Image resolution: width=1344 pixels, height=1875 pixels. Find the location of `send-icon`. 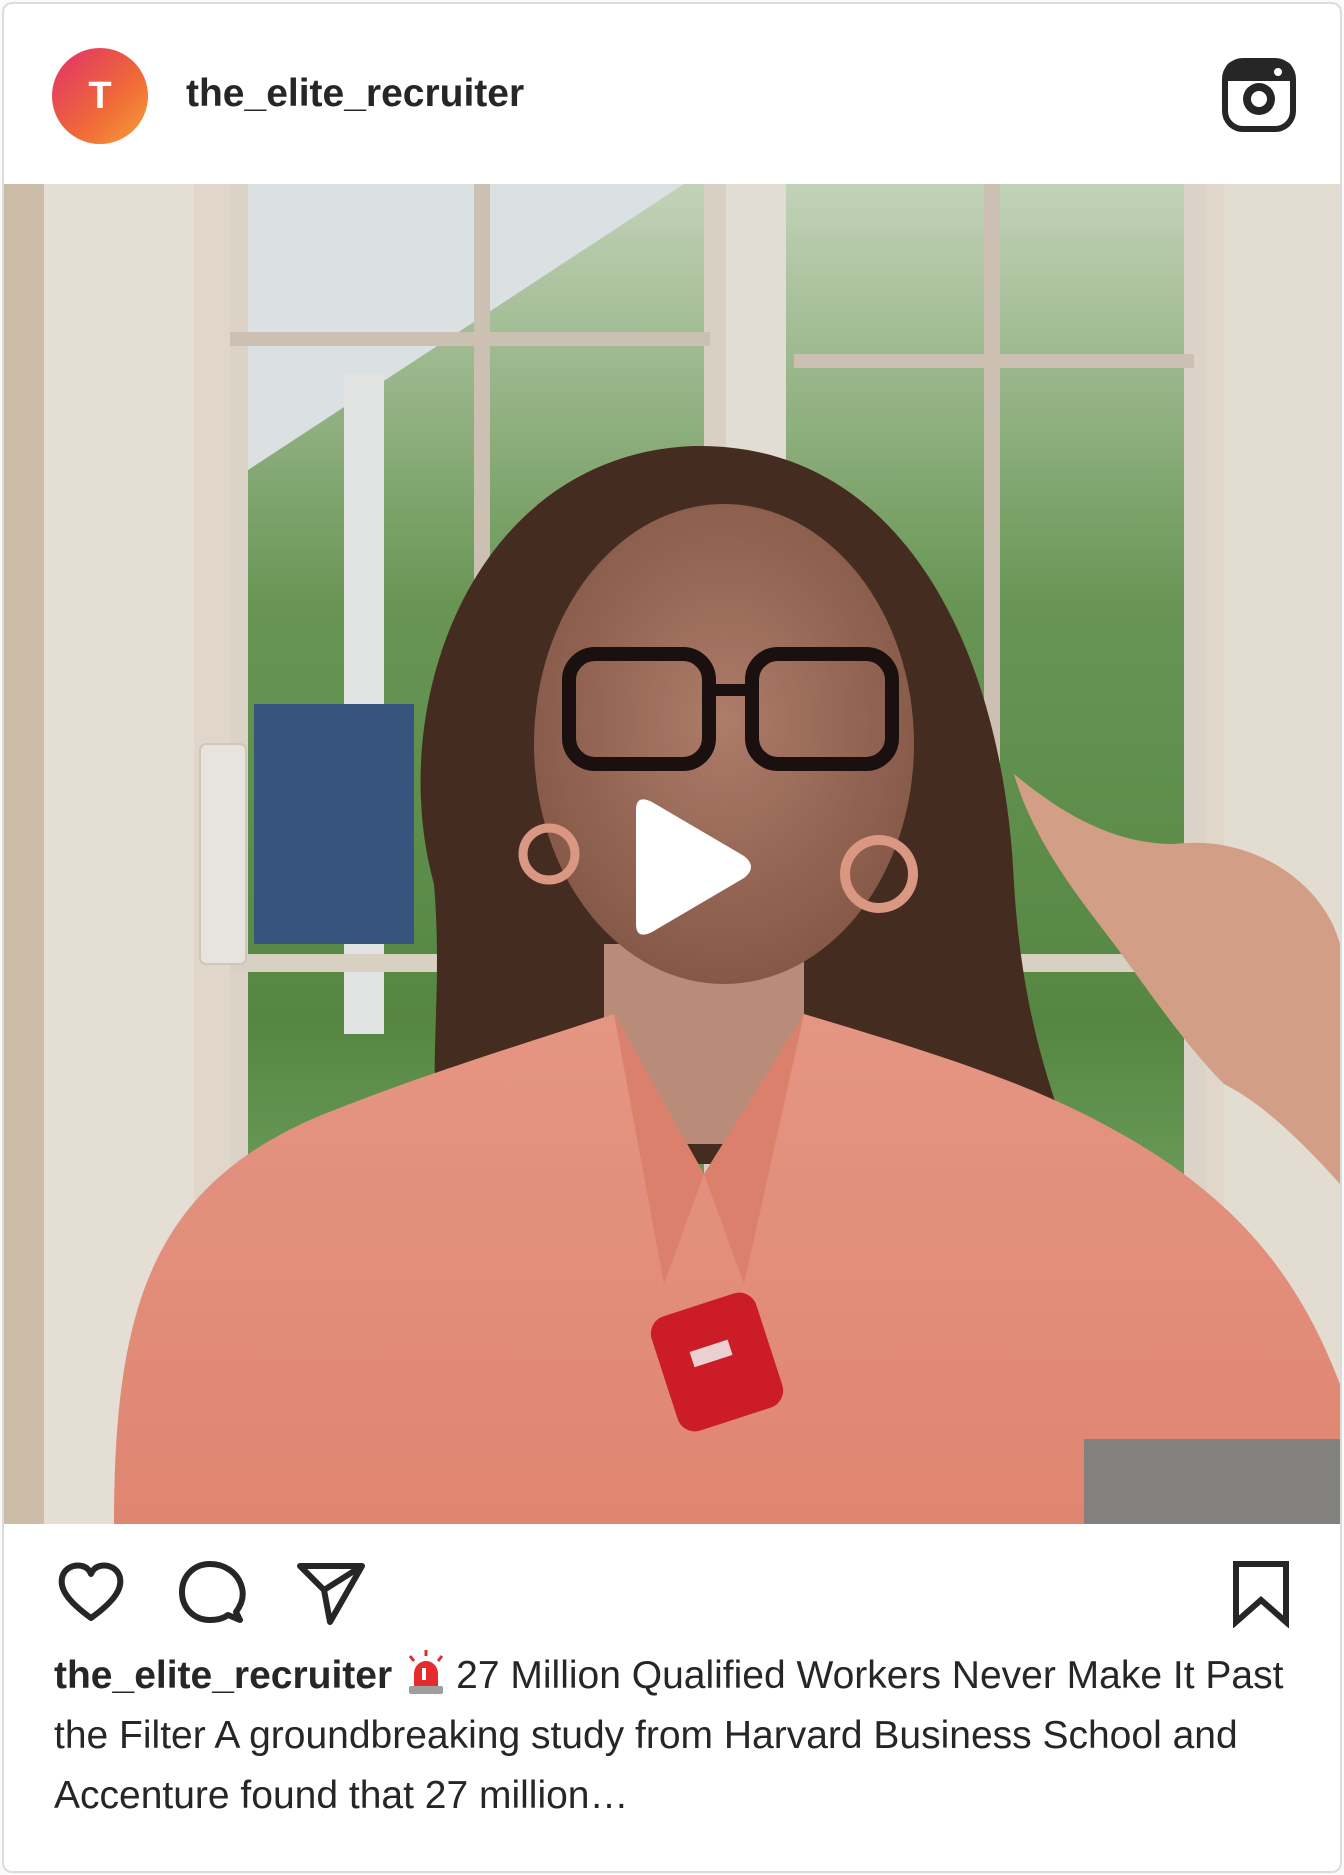

send-icon is located at coordinates (331, 1594).